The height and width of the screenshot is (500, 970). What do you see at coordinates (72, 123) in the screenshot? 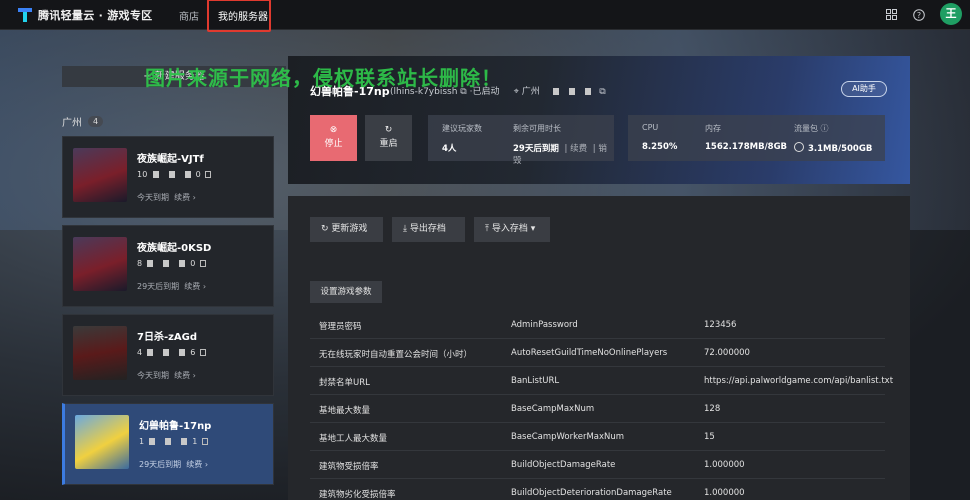
I see `region-label: 广州` at bounding box center [72, 123].